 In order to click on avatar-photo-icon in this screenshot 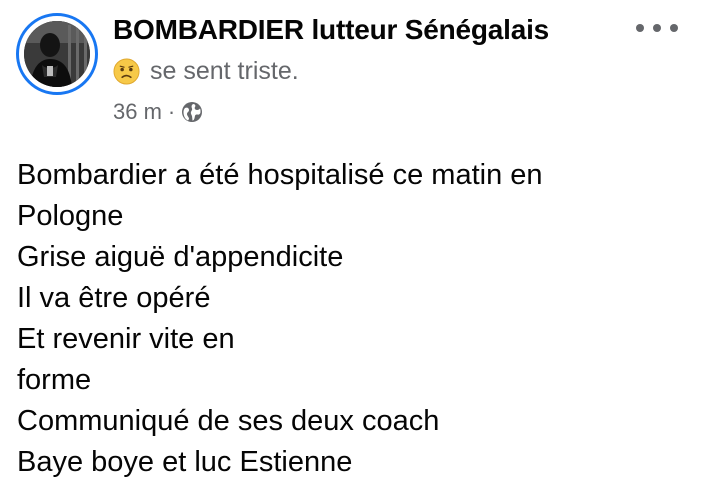, I will do `click(57, 54)`.